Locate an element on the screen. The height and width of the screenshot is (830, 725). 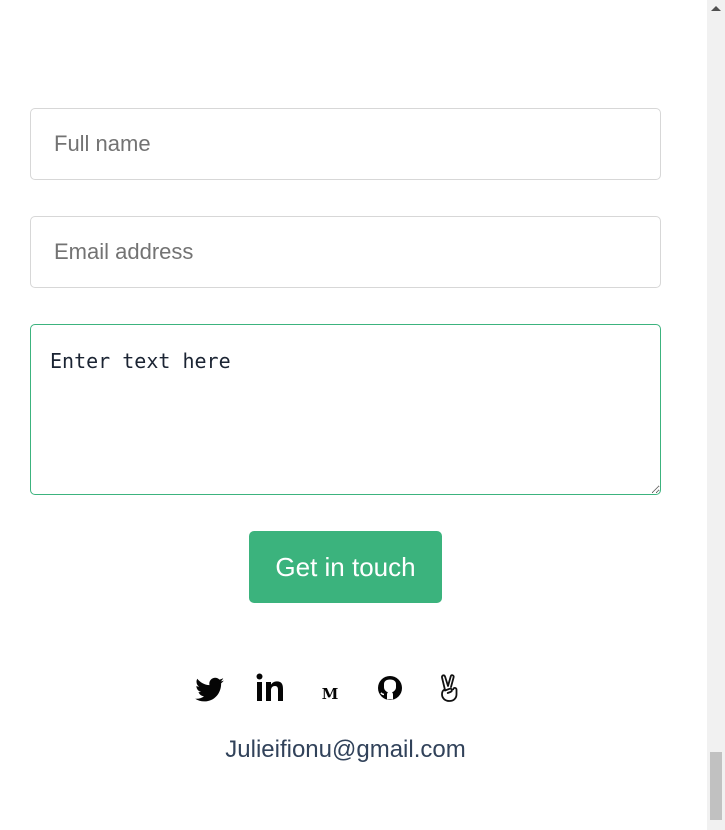
github-link is located at coordinates (390, 688).